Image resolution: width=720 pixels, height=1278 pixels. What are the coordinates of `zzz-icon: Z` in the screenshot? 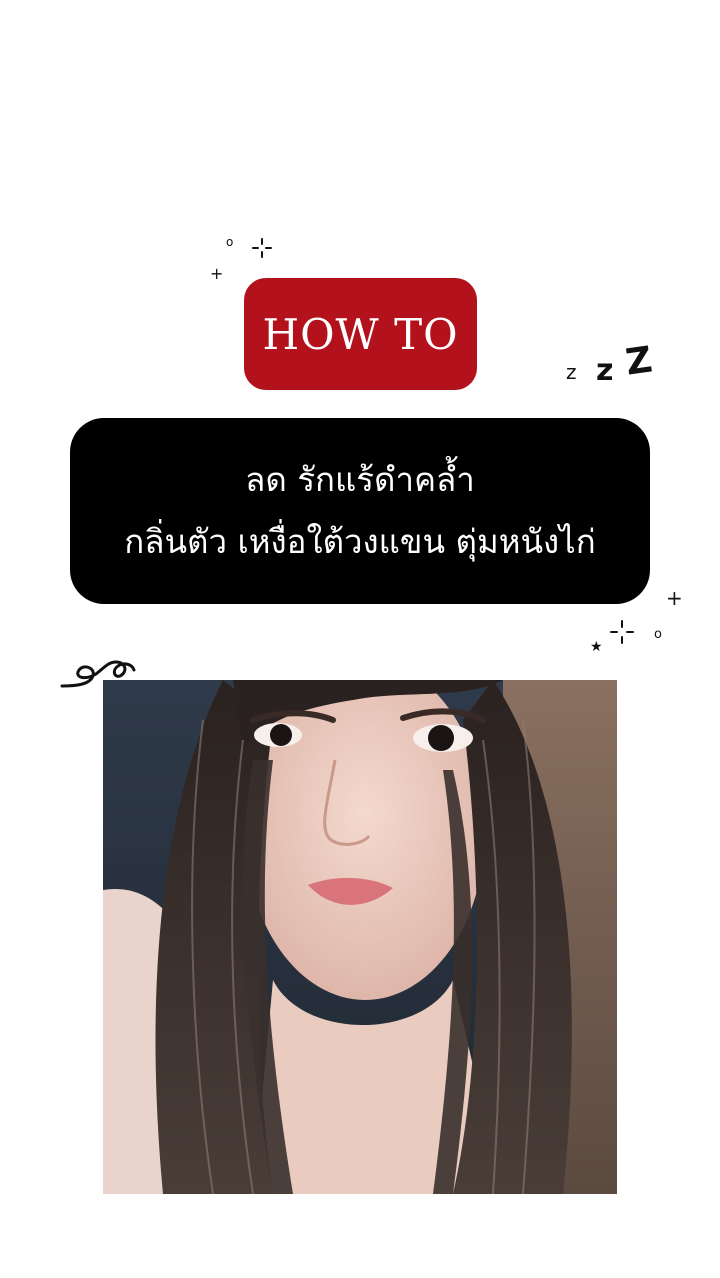 It's located at (639, 361).